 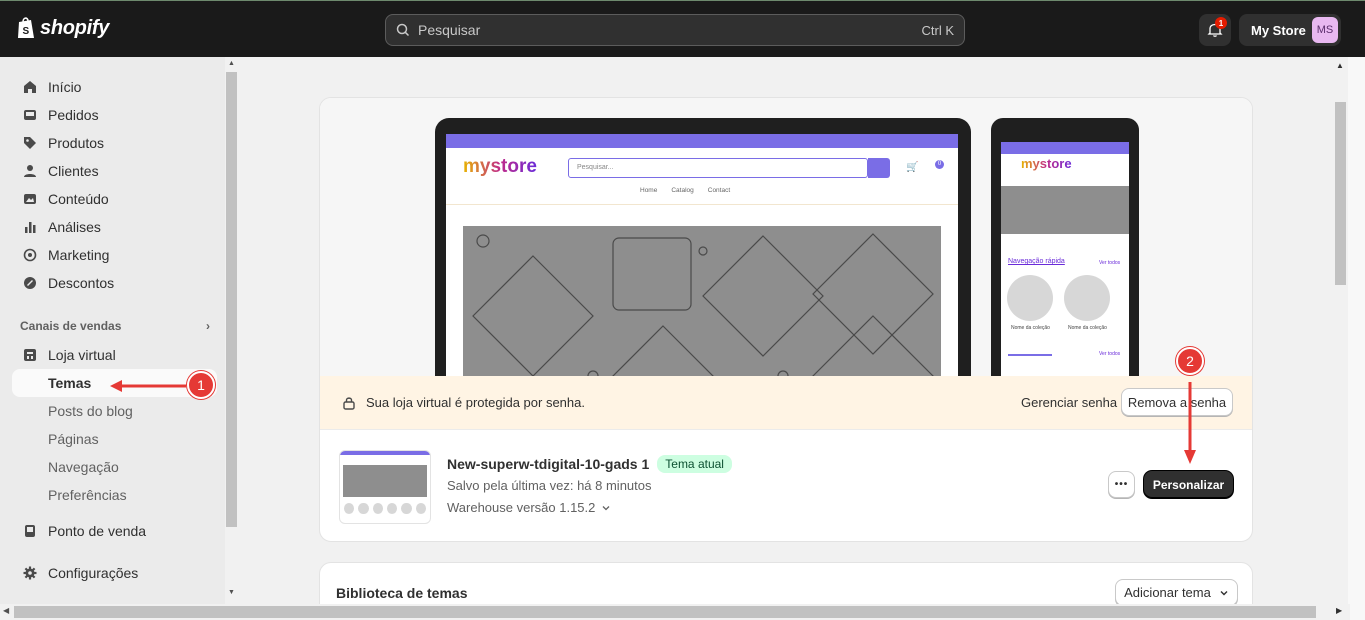 What do you see at coordinates (82, 355) in the screenshot?
I see `sidebar-item-label: Loja virtual` at bounding box center [82, 355].